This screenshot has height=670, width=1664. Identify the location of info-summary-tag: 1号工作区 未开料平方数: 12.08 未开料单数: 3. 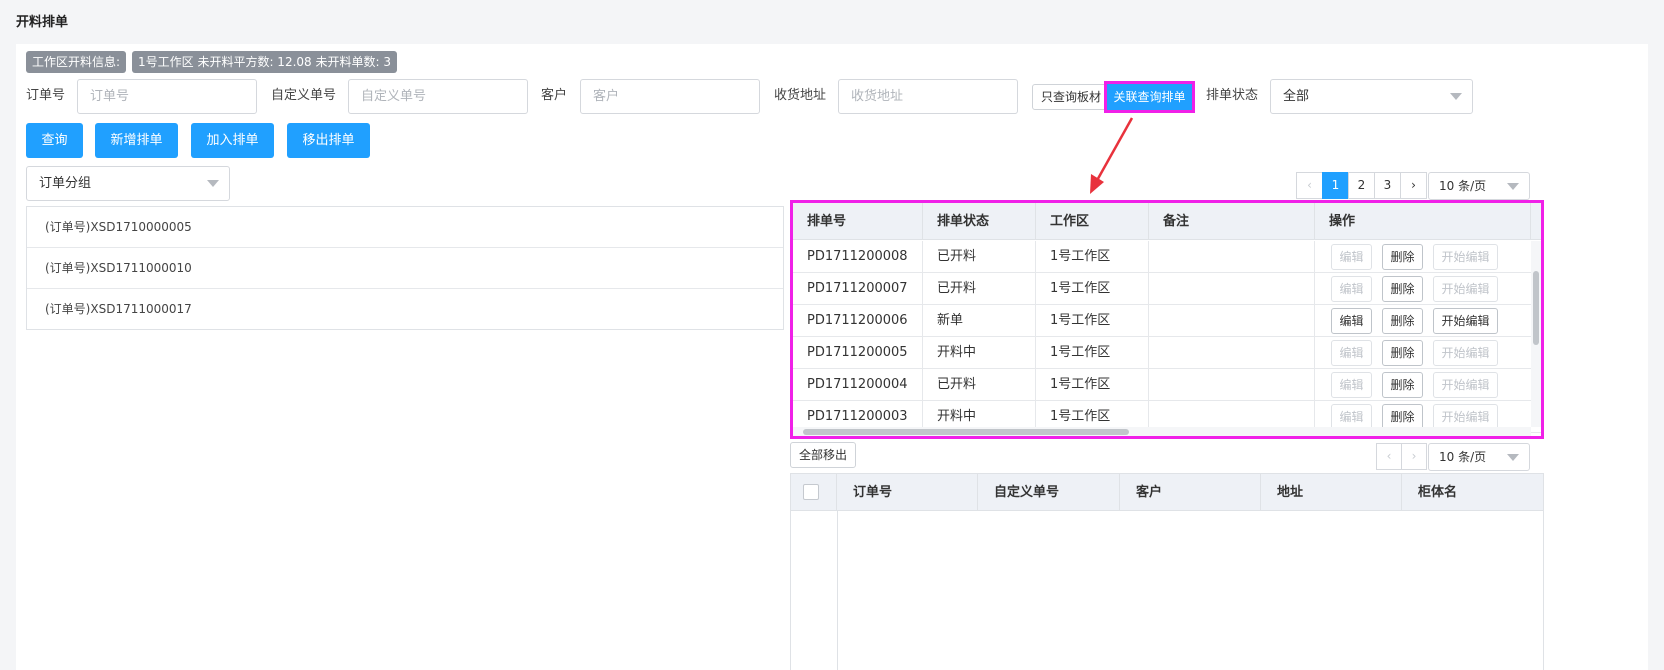
(264, 62).